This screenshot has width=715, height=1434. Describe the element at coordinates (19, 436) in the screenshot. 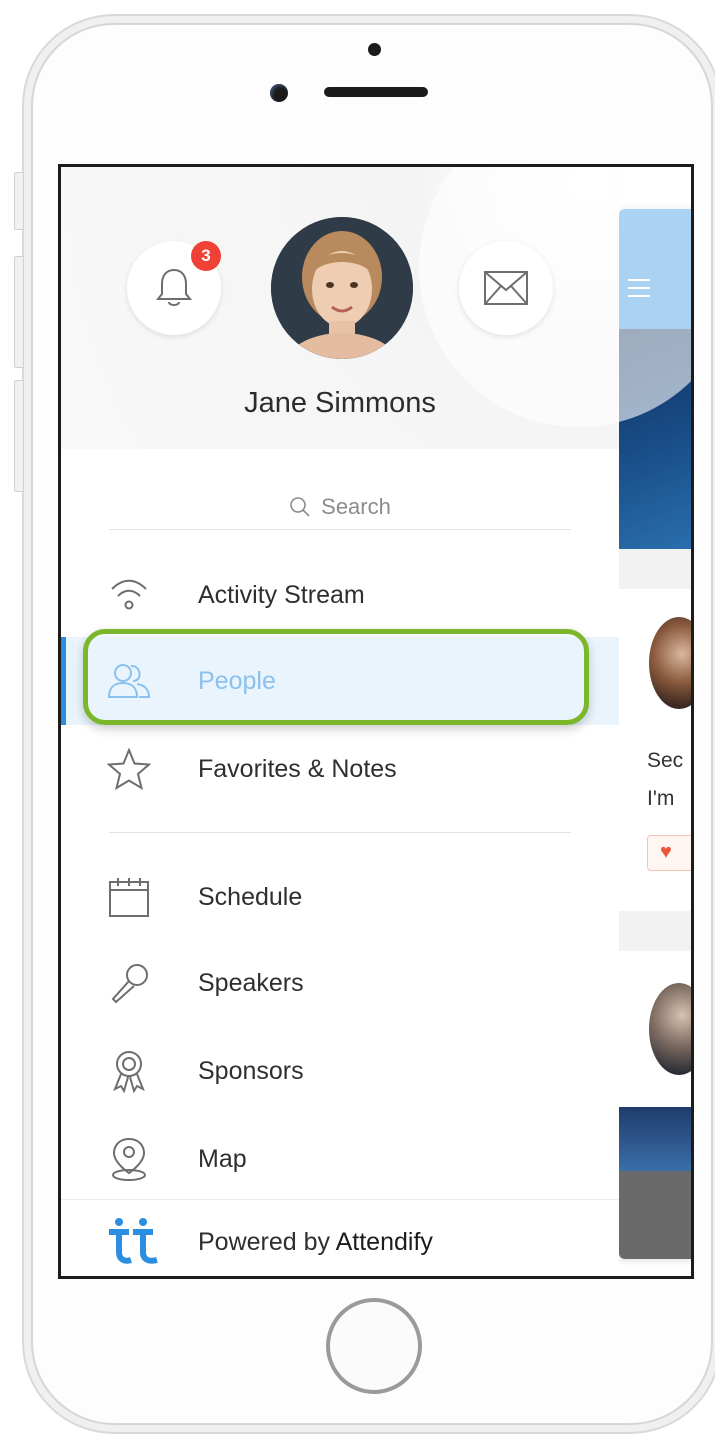

I see `volume-down-button` at that location.